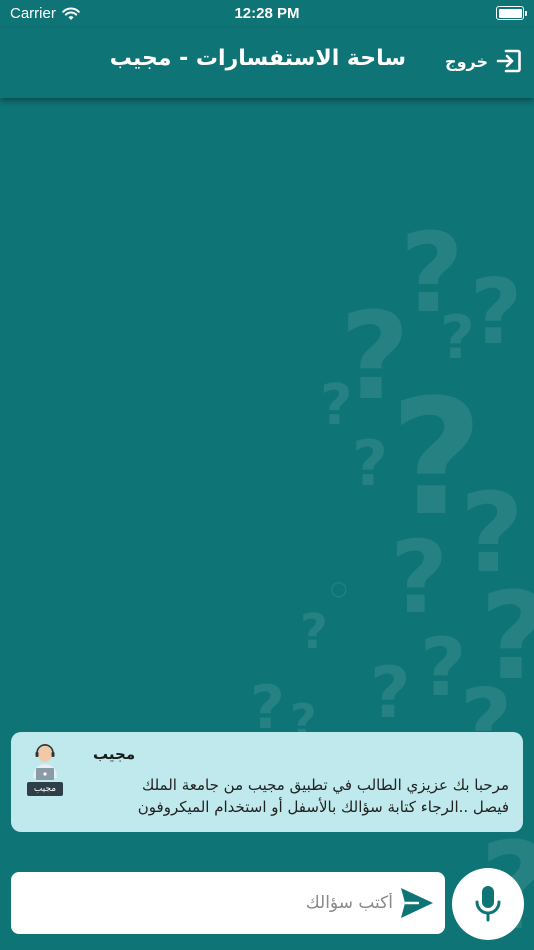 The image size is (534, 950). I want to click on logout-label: خروج, so click(466, 61).